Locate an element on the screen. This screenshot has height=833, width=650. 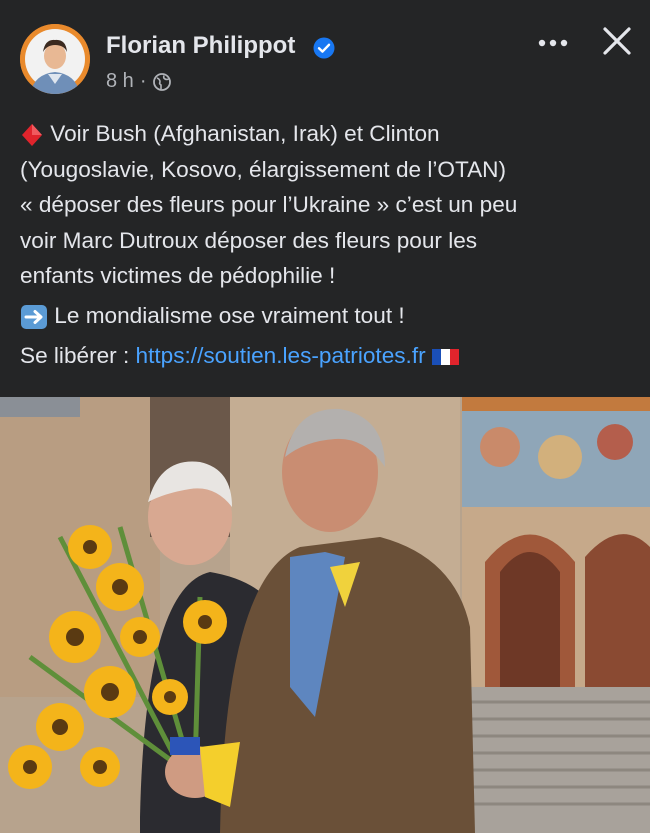
author-name: Florian Philippot is located at coordinates (200, 46).